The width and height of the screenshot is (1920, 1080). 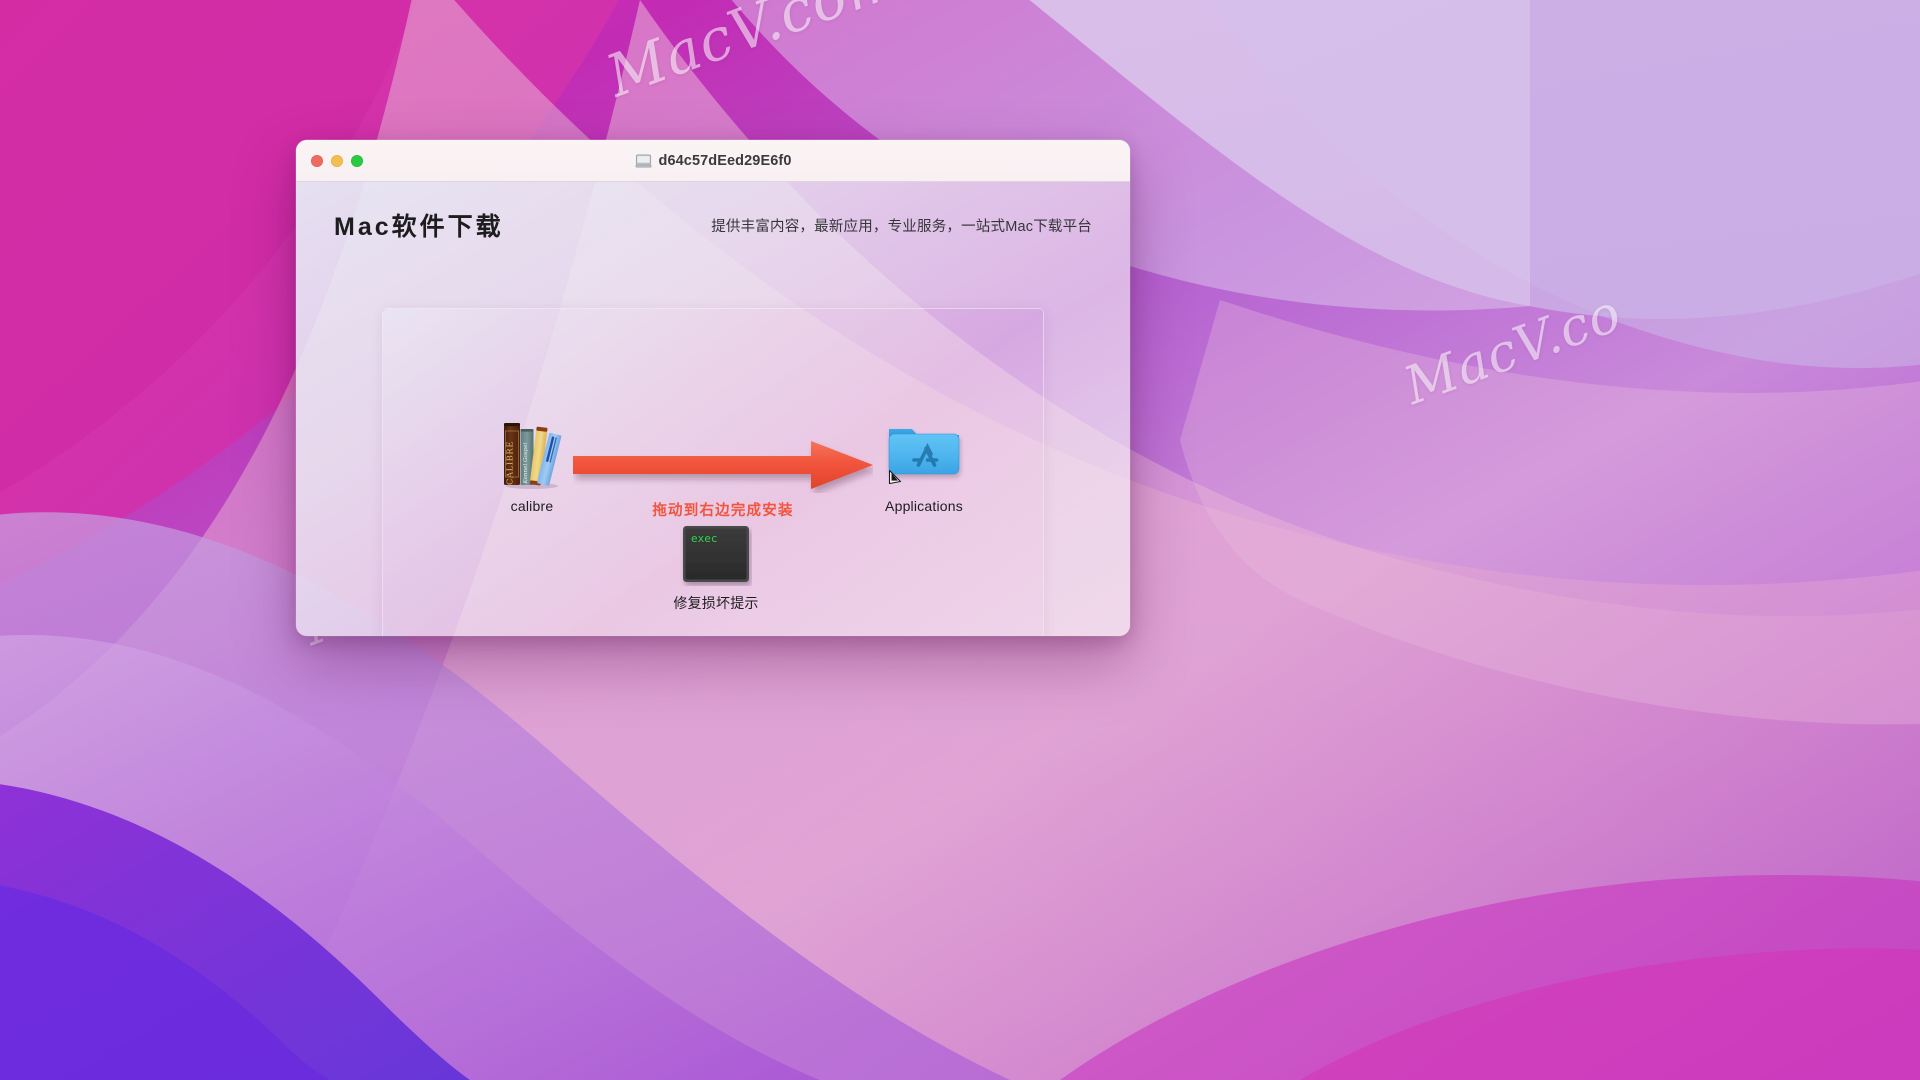 I want to click on close-button, so click(x=317, y=160).